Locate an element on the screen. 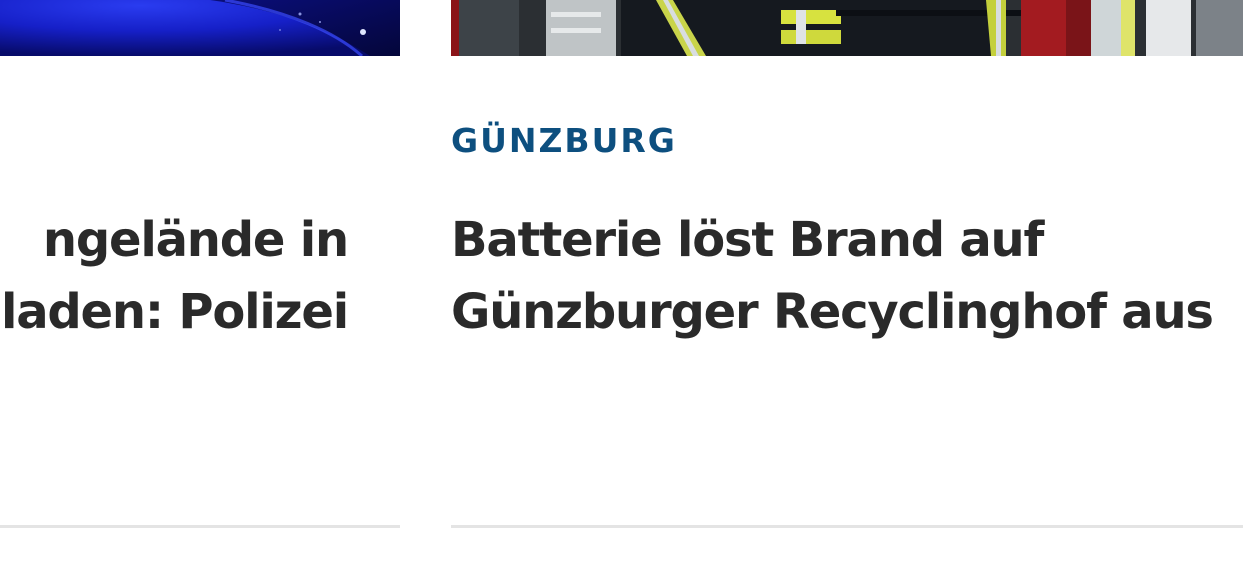 The image size is (1243, 565). article-kicker: GÜNZBURG is located at coordinates (564, 141).